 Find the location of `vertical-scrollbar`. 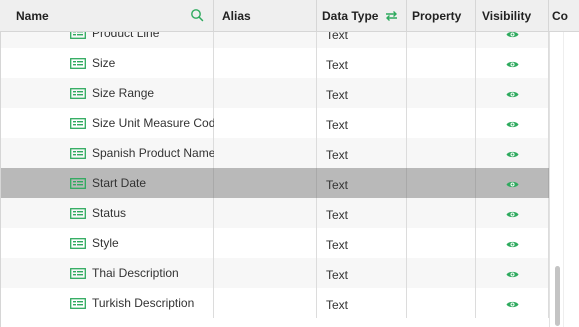

vertical-scrollbar is located at coordinates (564, 179).